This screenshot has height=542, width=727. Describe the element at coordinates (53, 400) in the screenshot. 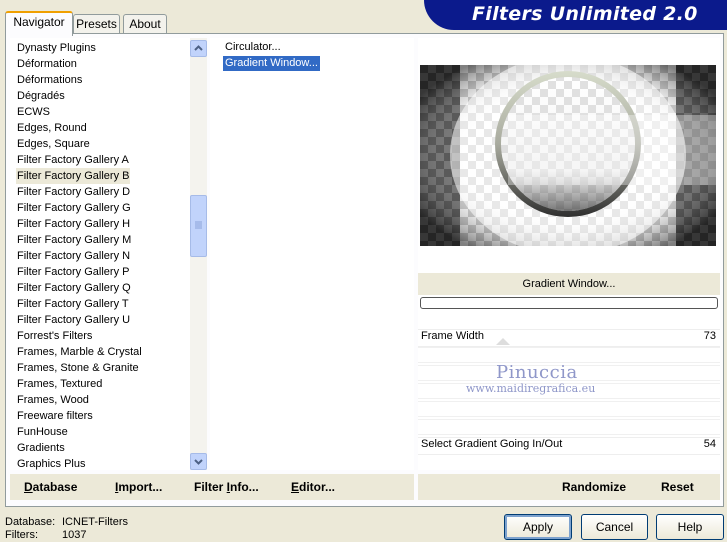

I see `category-item: Frames, Wood` at that location.